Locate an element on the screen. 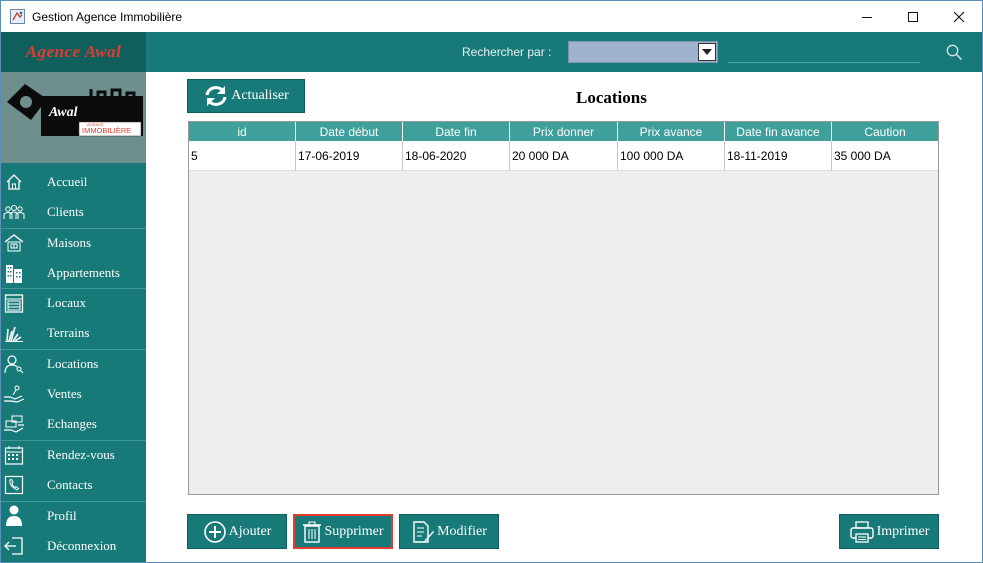 This screenshot has width=983, height=563. column-header: Caution is located at coordinates (885, 131).